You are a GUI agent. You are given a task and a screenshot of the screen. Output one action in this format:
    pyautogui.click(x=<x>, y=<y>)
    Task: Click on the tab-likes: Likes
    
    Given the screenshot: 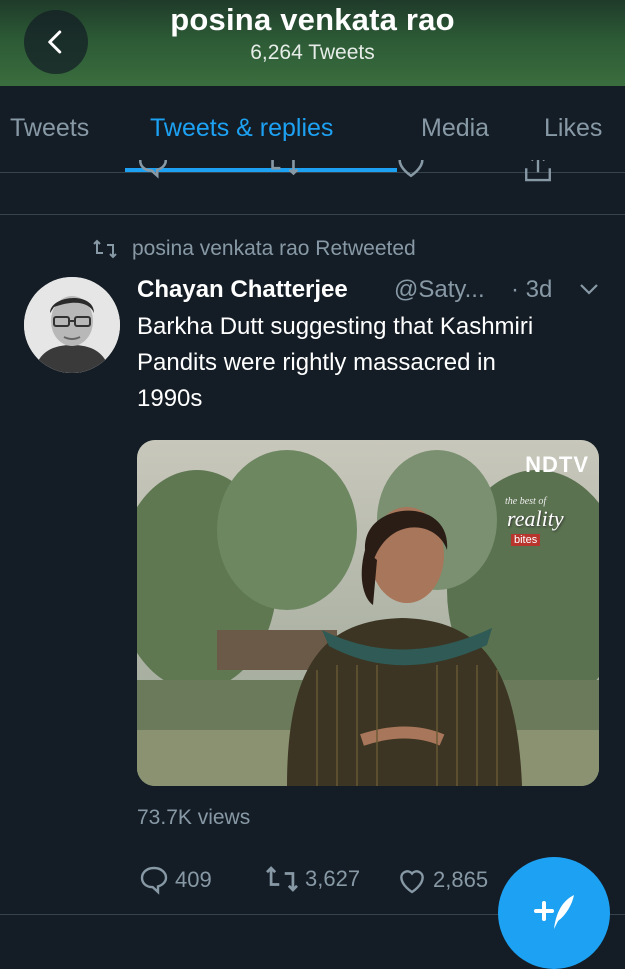 What is the action you would take?
    pyautogui.click(x=573, y=128)
    